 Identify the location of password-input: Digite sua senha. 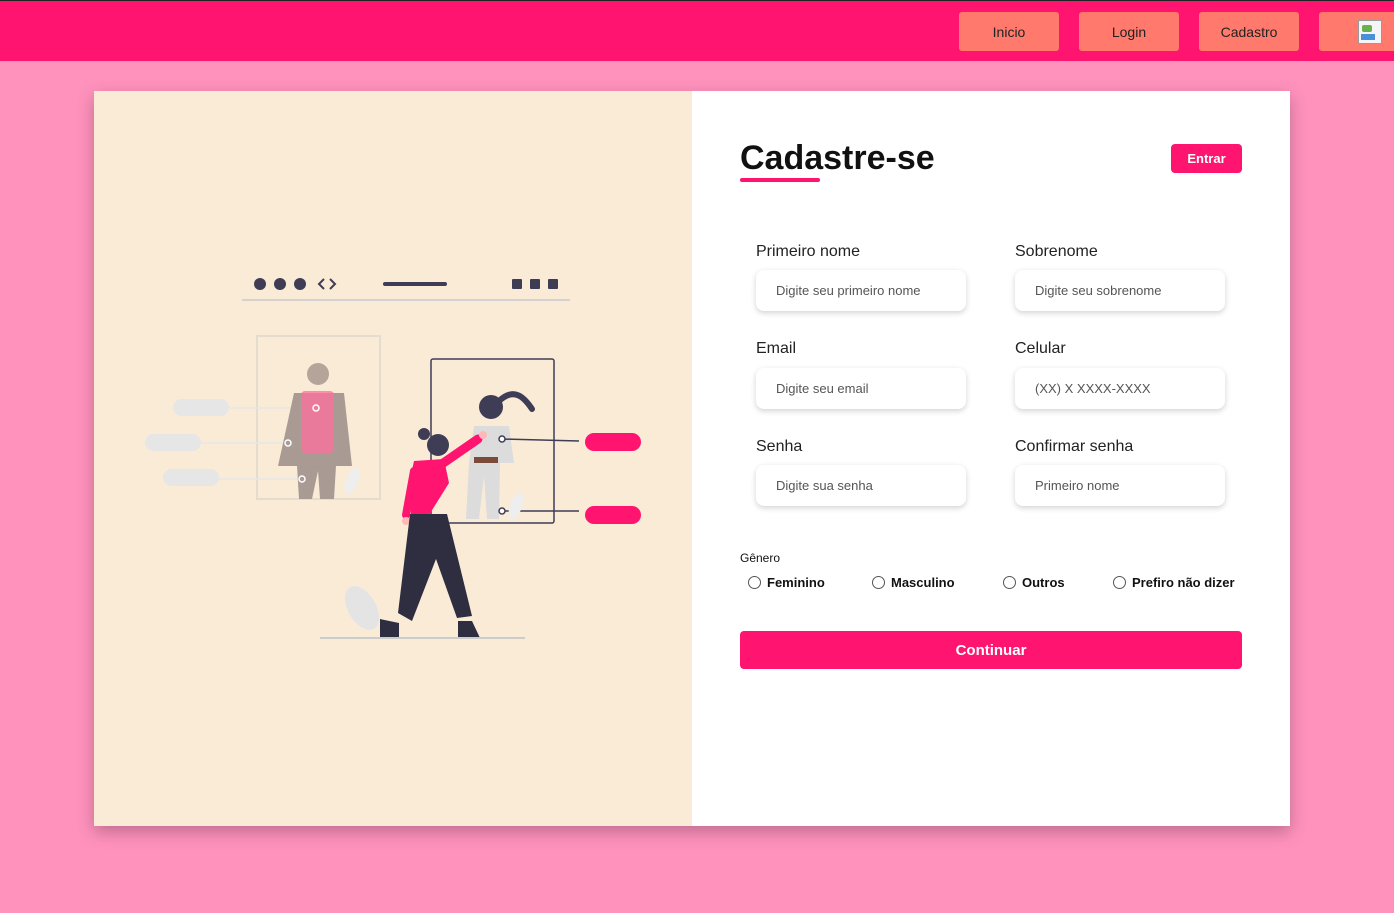
(861, 485).